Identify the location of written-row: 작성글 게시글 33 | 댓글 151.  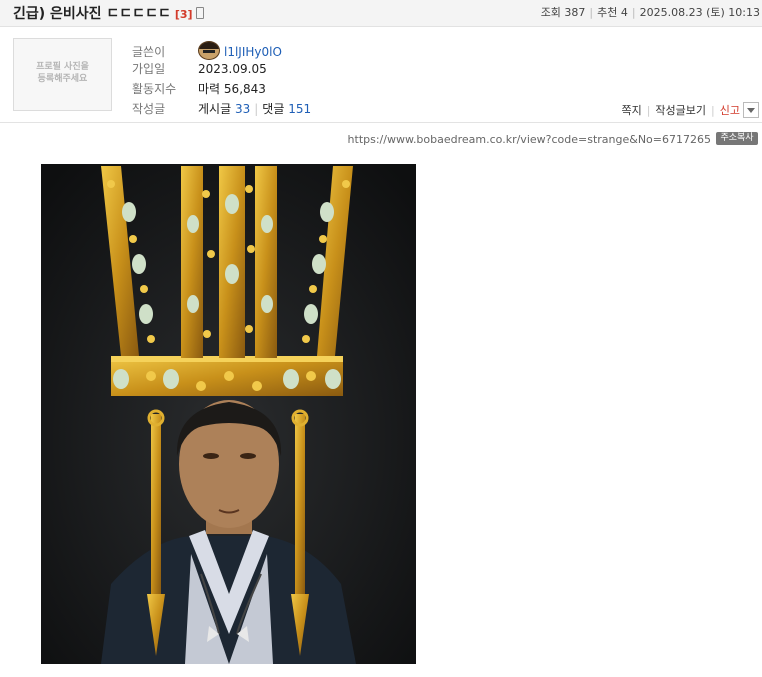
(221, 111).